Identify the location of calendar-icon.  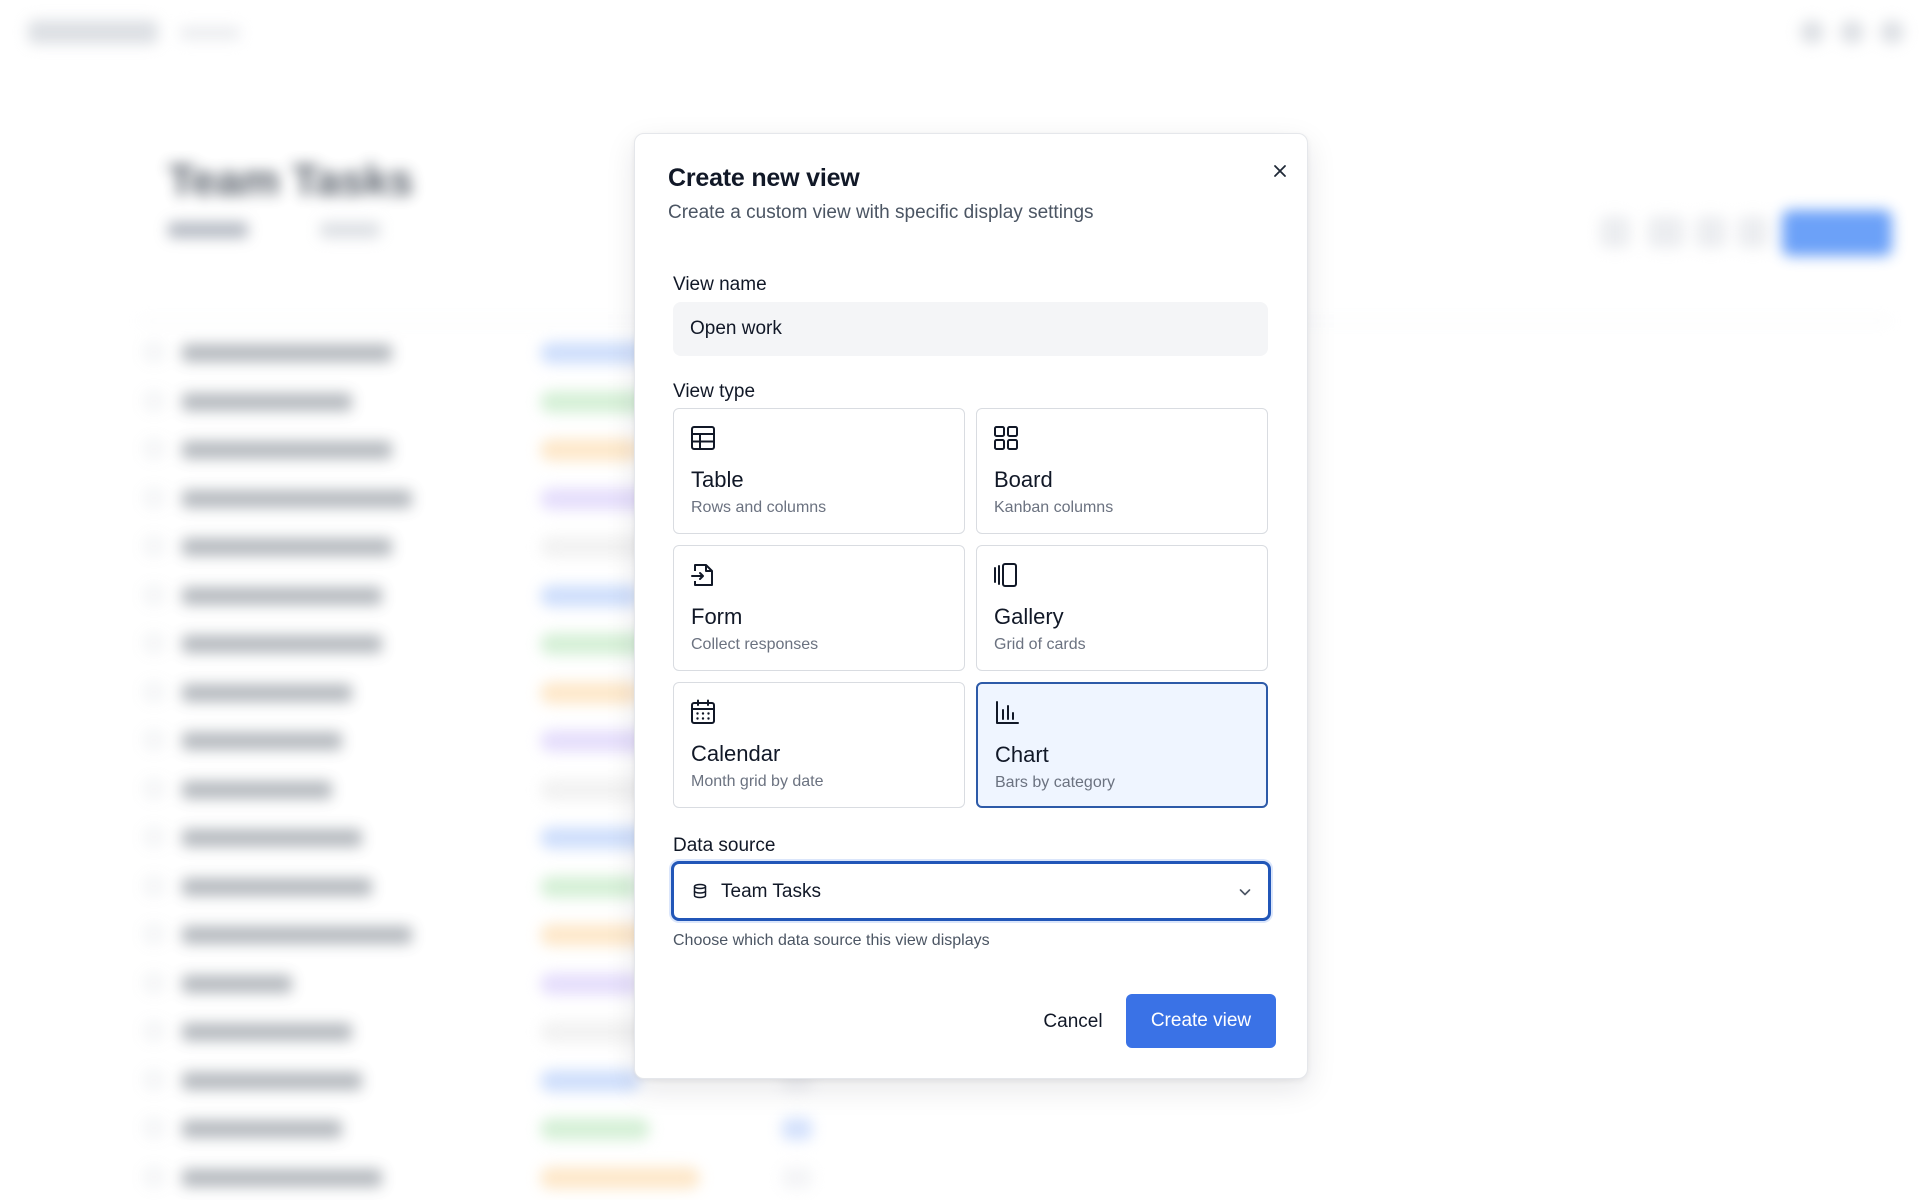
(703, 711).